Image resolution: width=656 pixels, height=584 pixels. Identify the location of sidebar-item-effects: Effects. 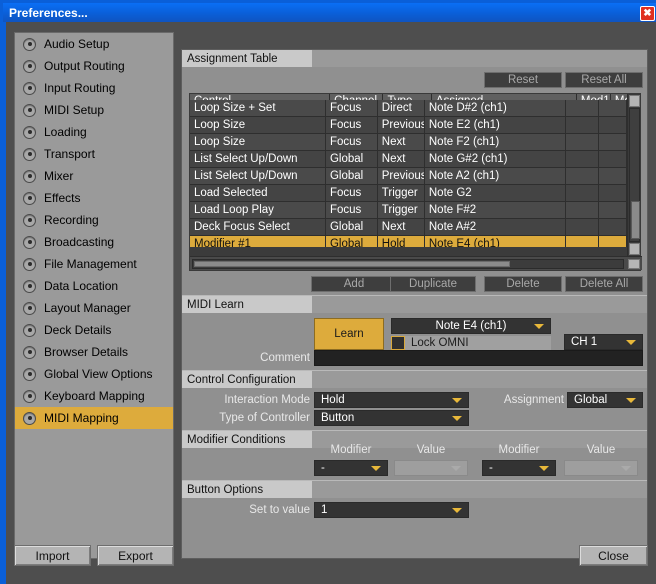
(94, 198).